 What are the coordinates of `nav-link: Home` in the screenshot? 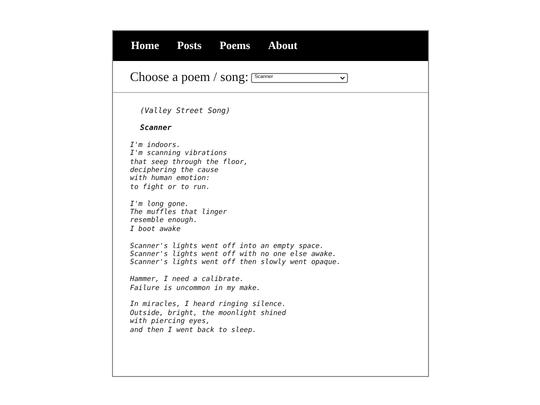 It's located at (145, 46).